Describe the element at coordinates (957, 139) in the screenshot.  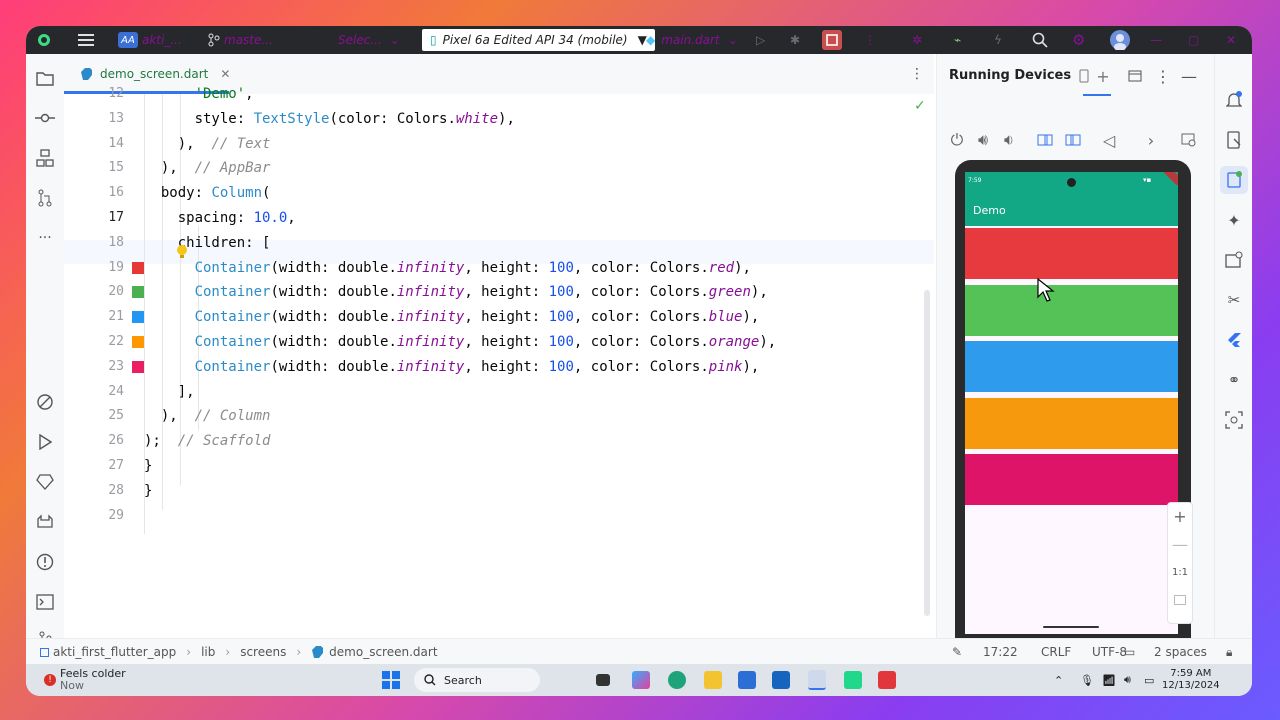
I see `power-icon: ⏻` at that location.